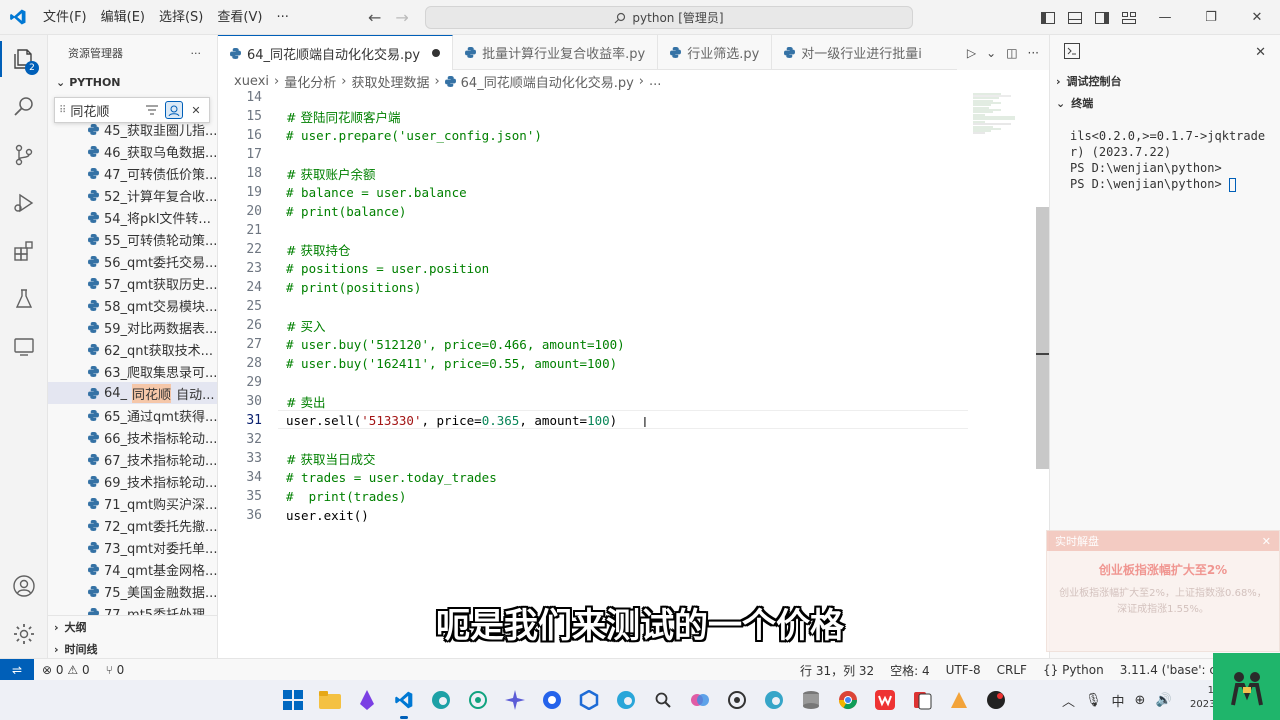 This screenshot has height=720, width=1280. I want to click on volume-icon: 🔊, so click(1163, 700).